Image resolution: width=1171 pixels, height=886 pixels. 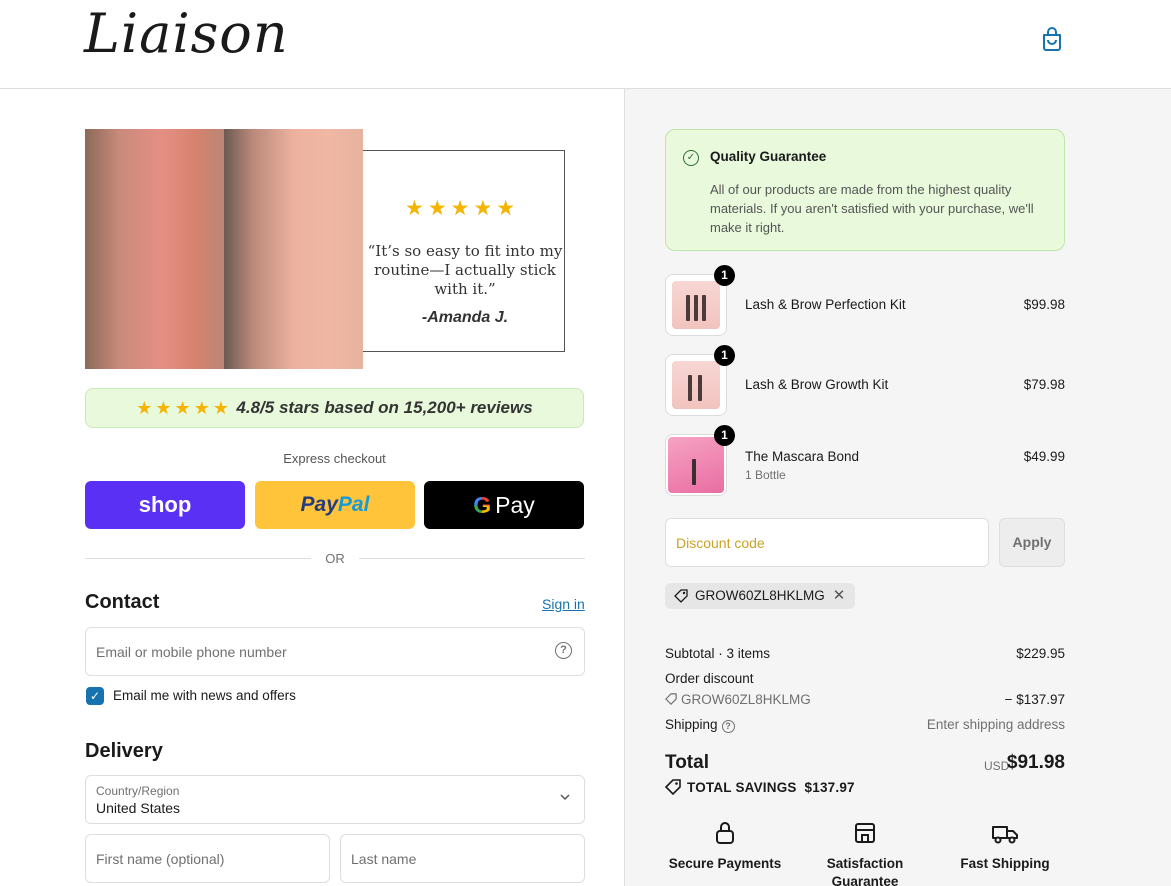 I want to click on item-variant: 1 Bottle, so click(x=765, y=475).